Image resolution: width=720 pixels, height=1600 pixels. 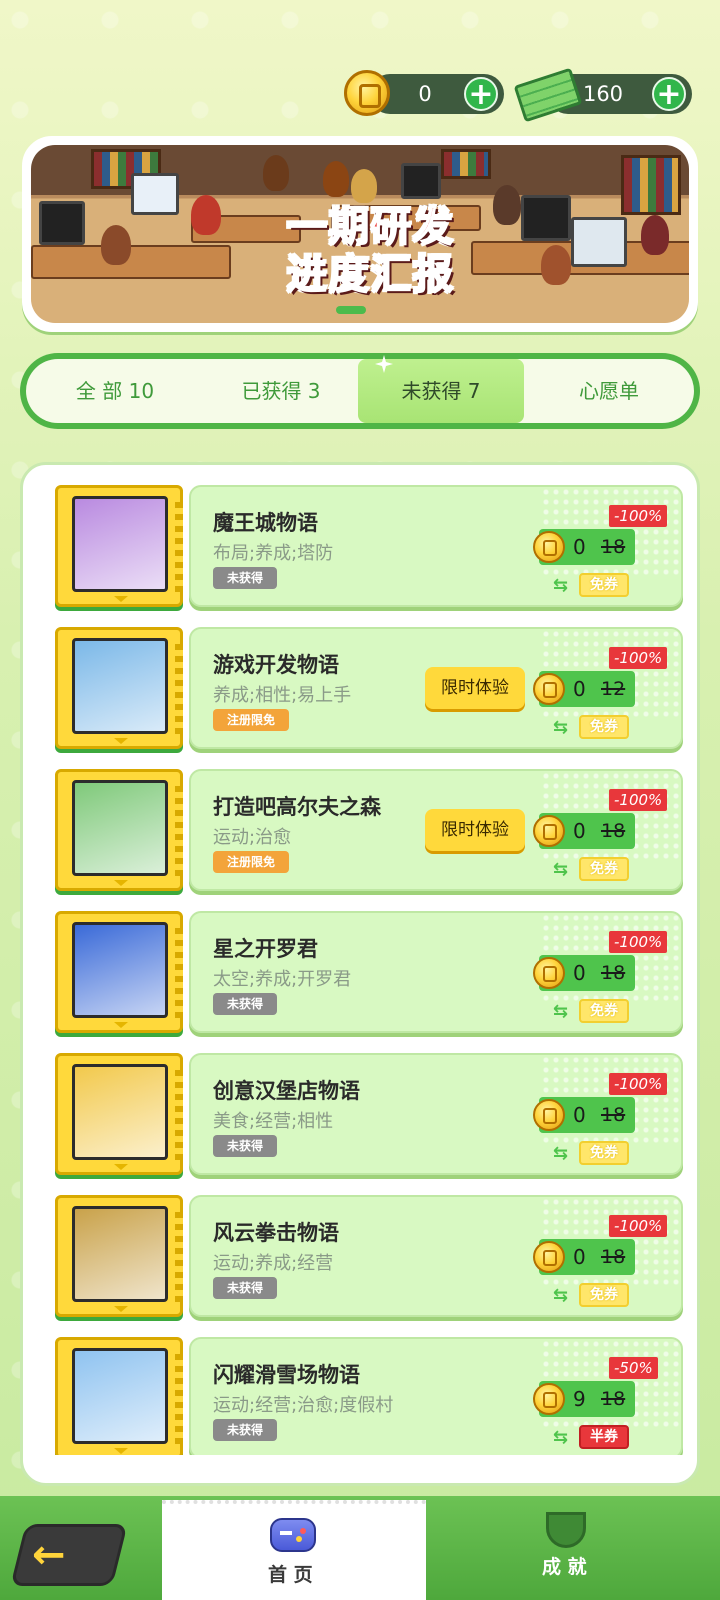 What do you see at coordinates (579, 1399) in the screenshot?
I see `current-price: 9` at bounding box center [579, 1399].